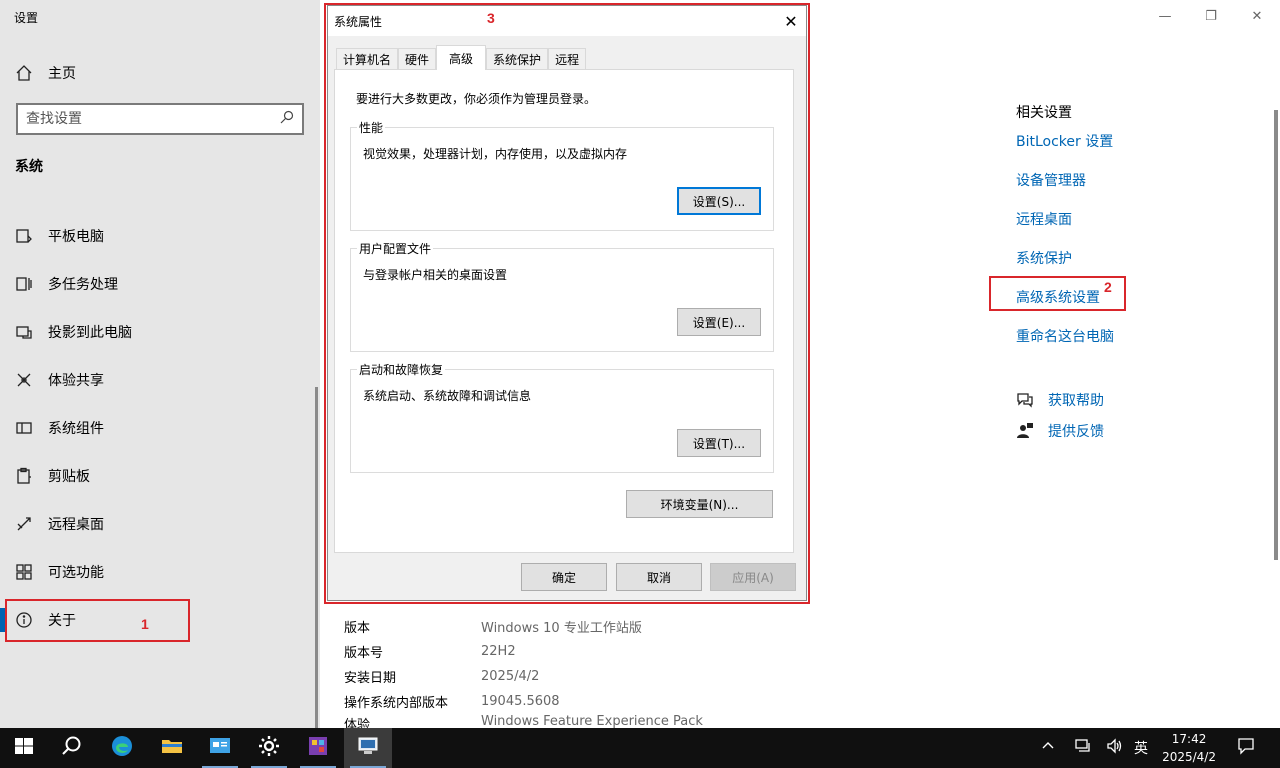 The height and width of the screenshot is (768, 1280). What do you see at coordinates (1025, 431) in the screenshot?
I see `feedback-icon` at bounding box center [1025, 431].